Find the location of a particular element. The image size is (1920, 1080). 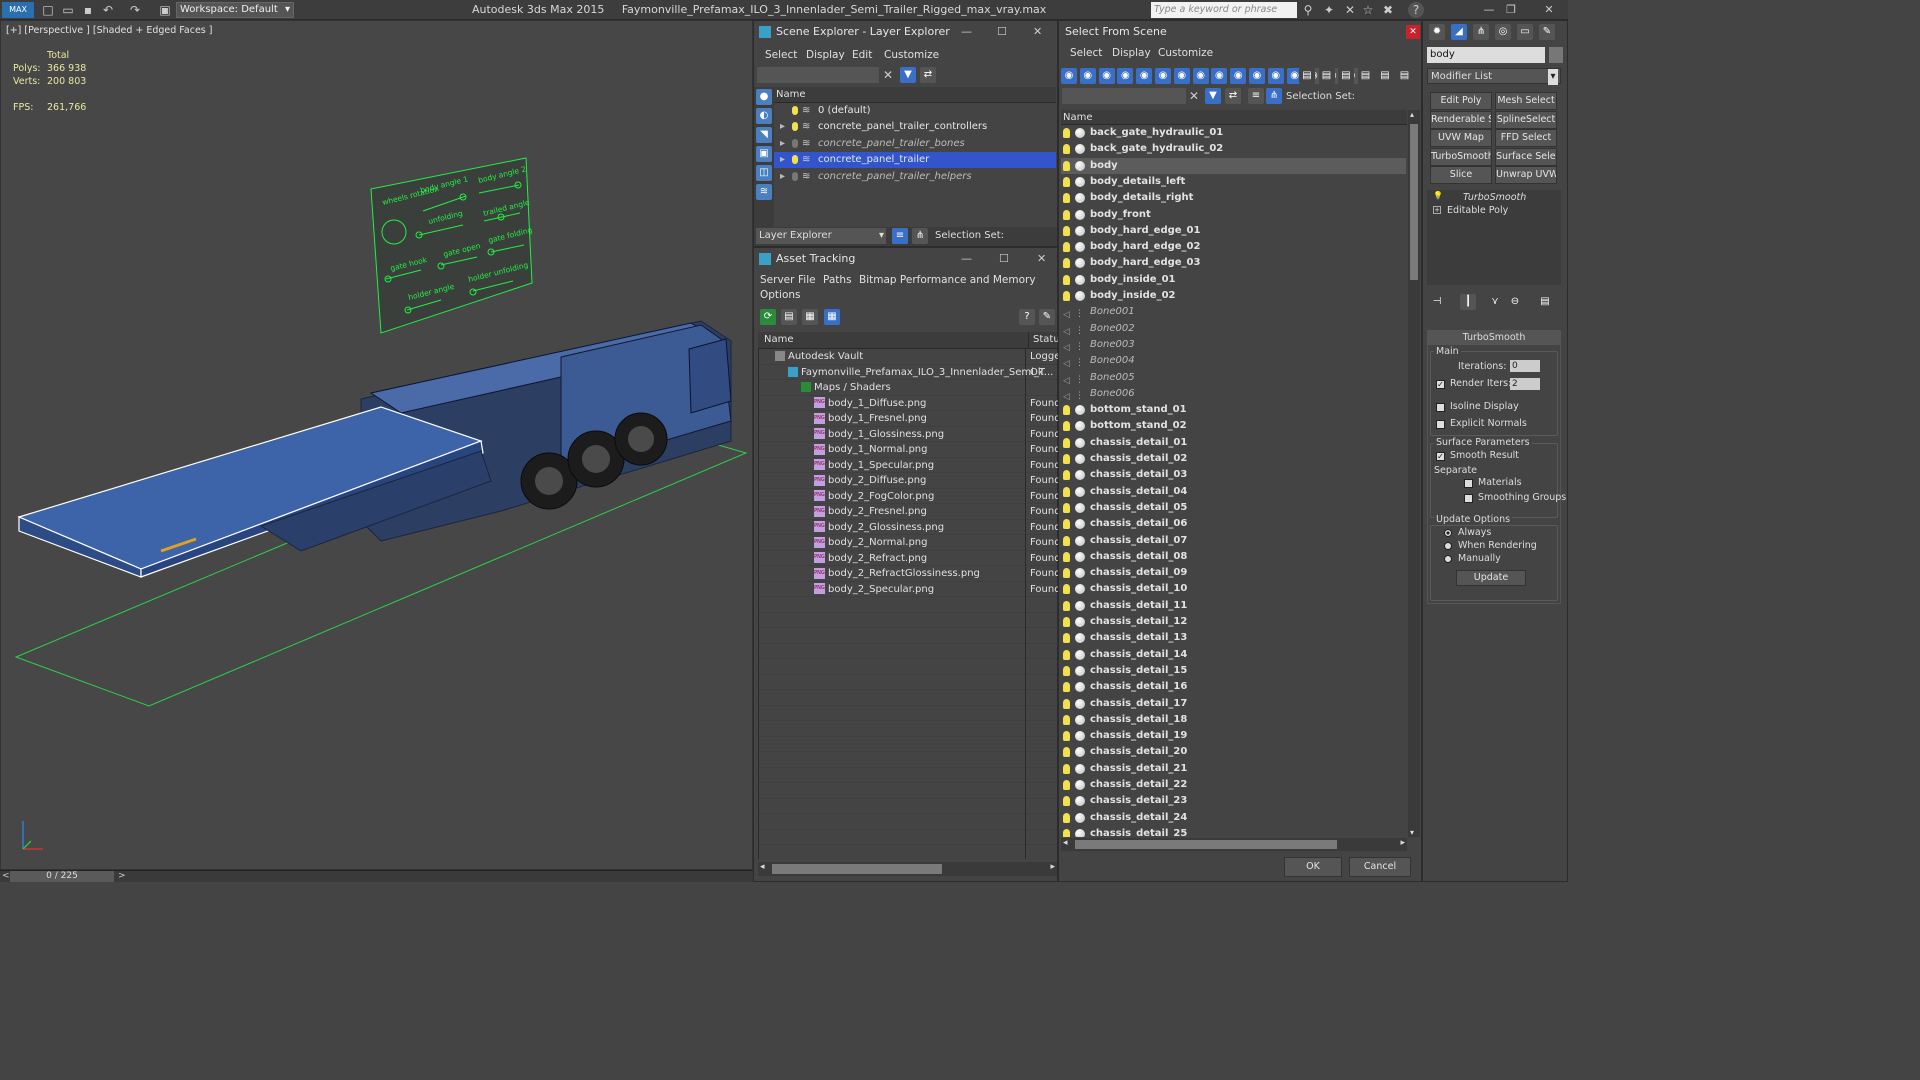

help-icon: ? is located at coordinates (1416, 10).